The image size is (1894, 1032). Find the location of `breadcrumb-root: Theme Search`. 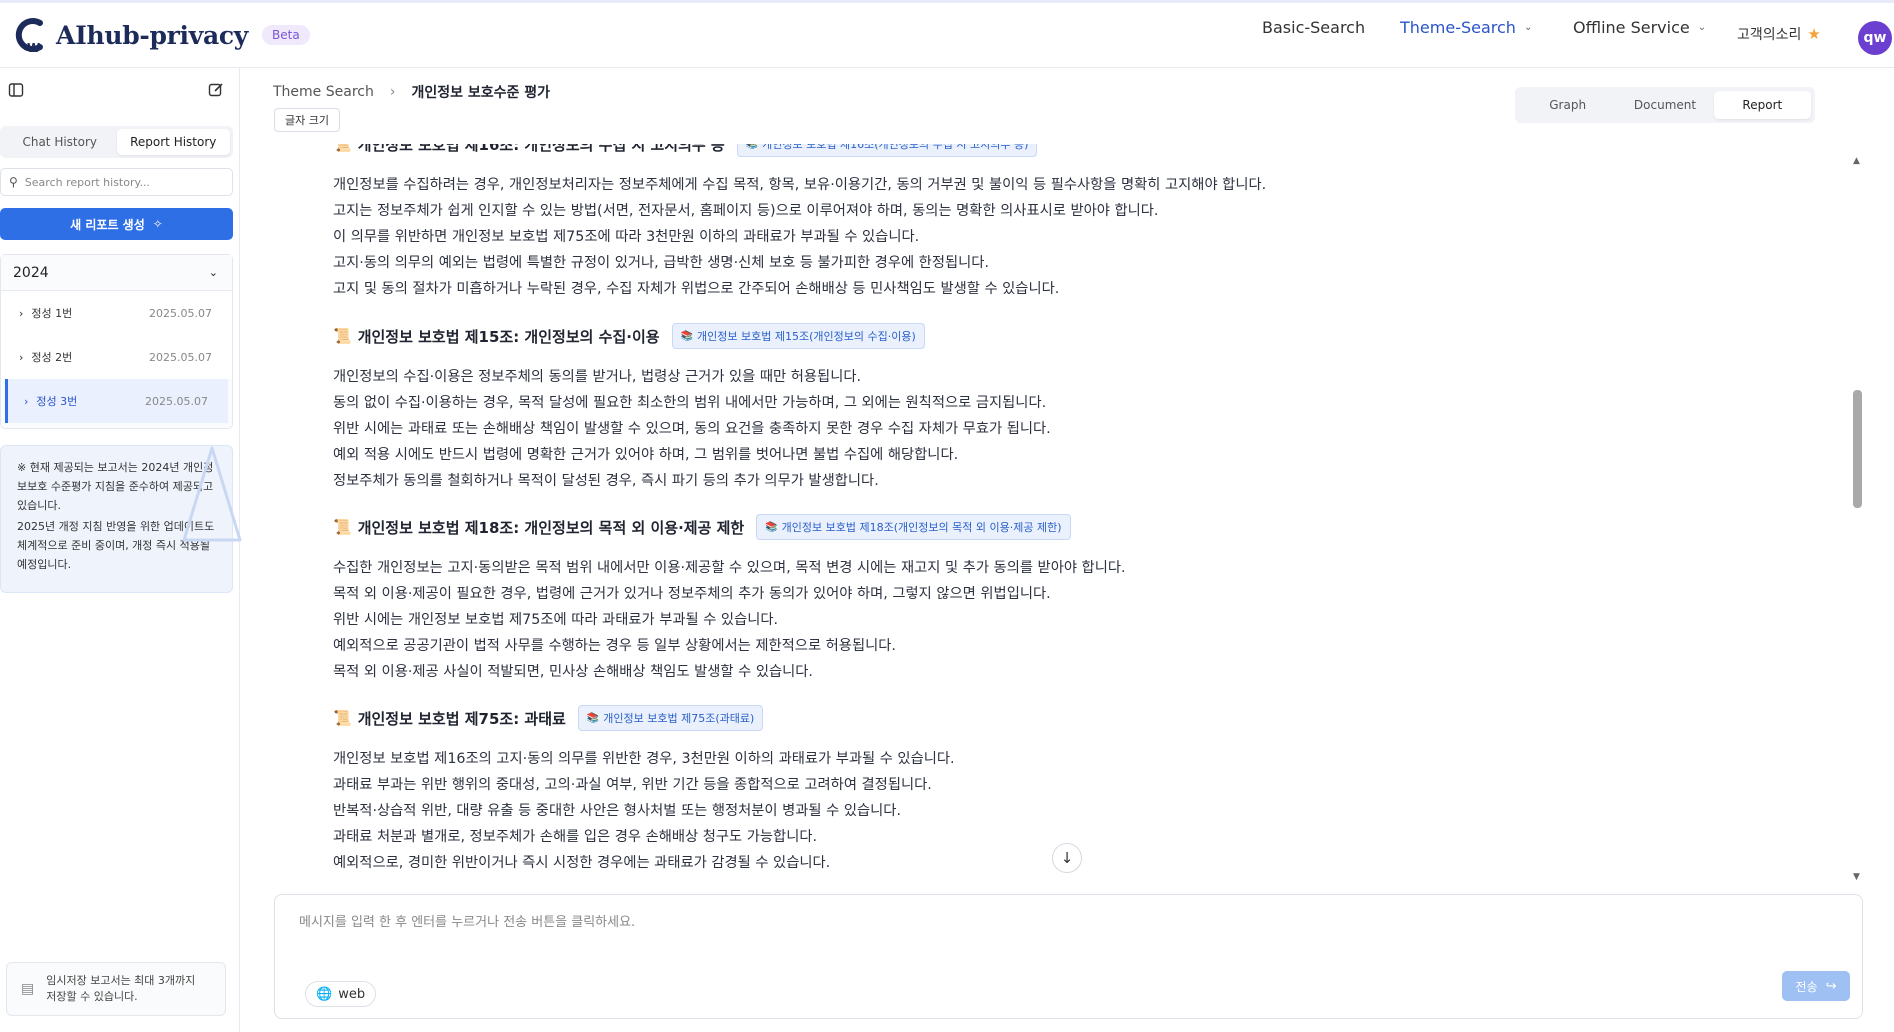

breadcrumb-root: Theme Search is located at coordinates (323, 92).